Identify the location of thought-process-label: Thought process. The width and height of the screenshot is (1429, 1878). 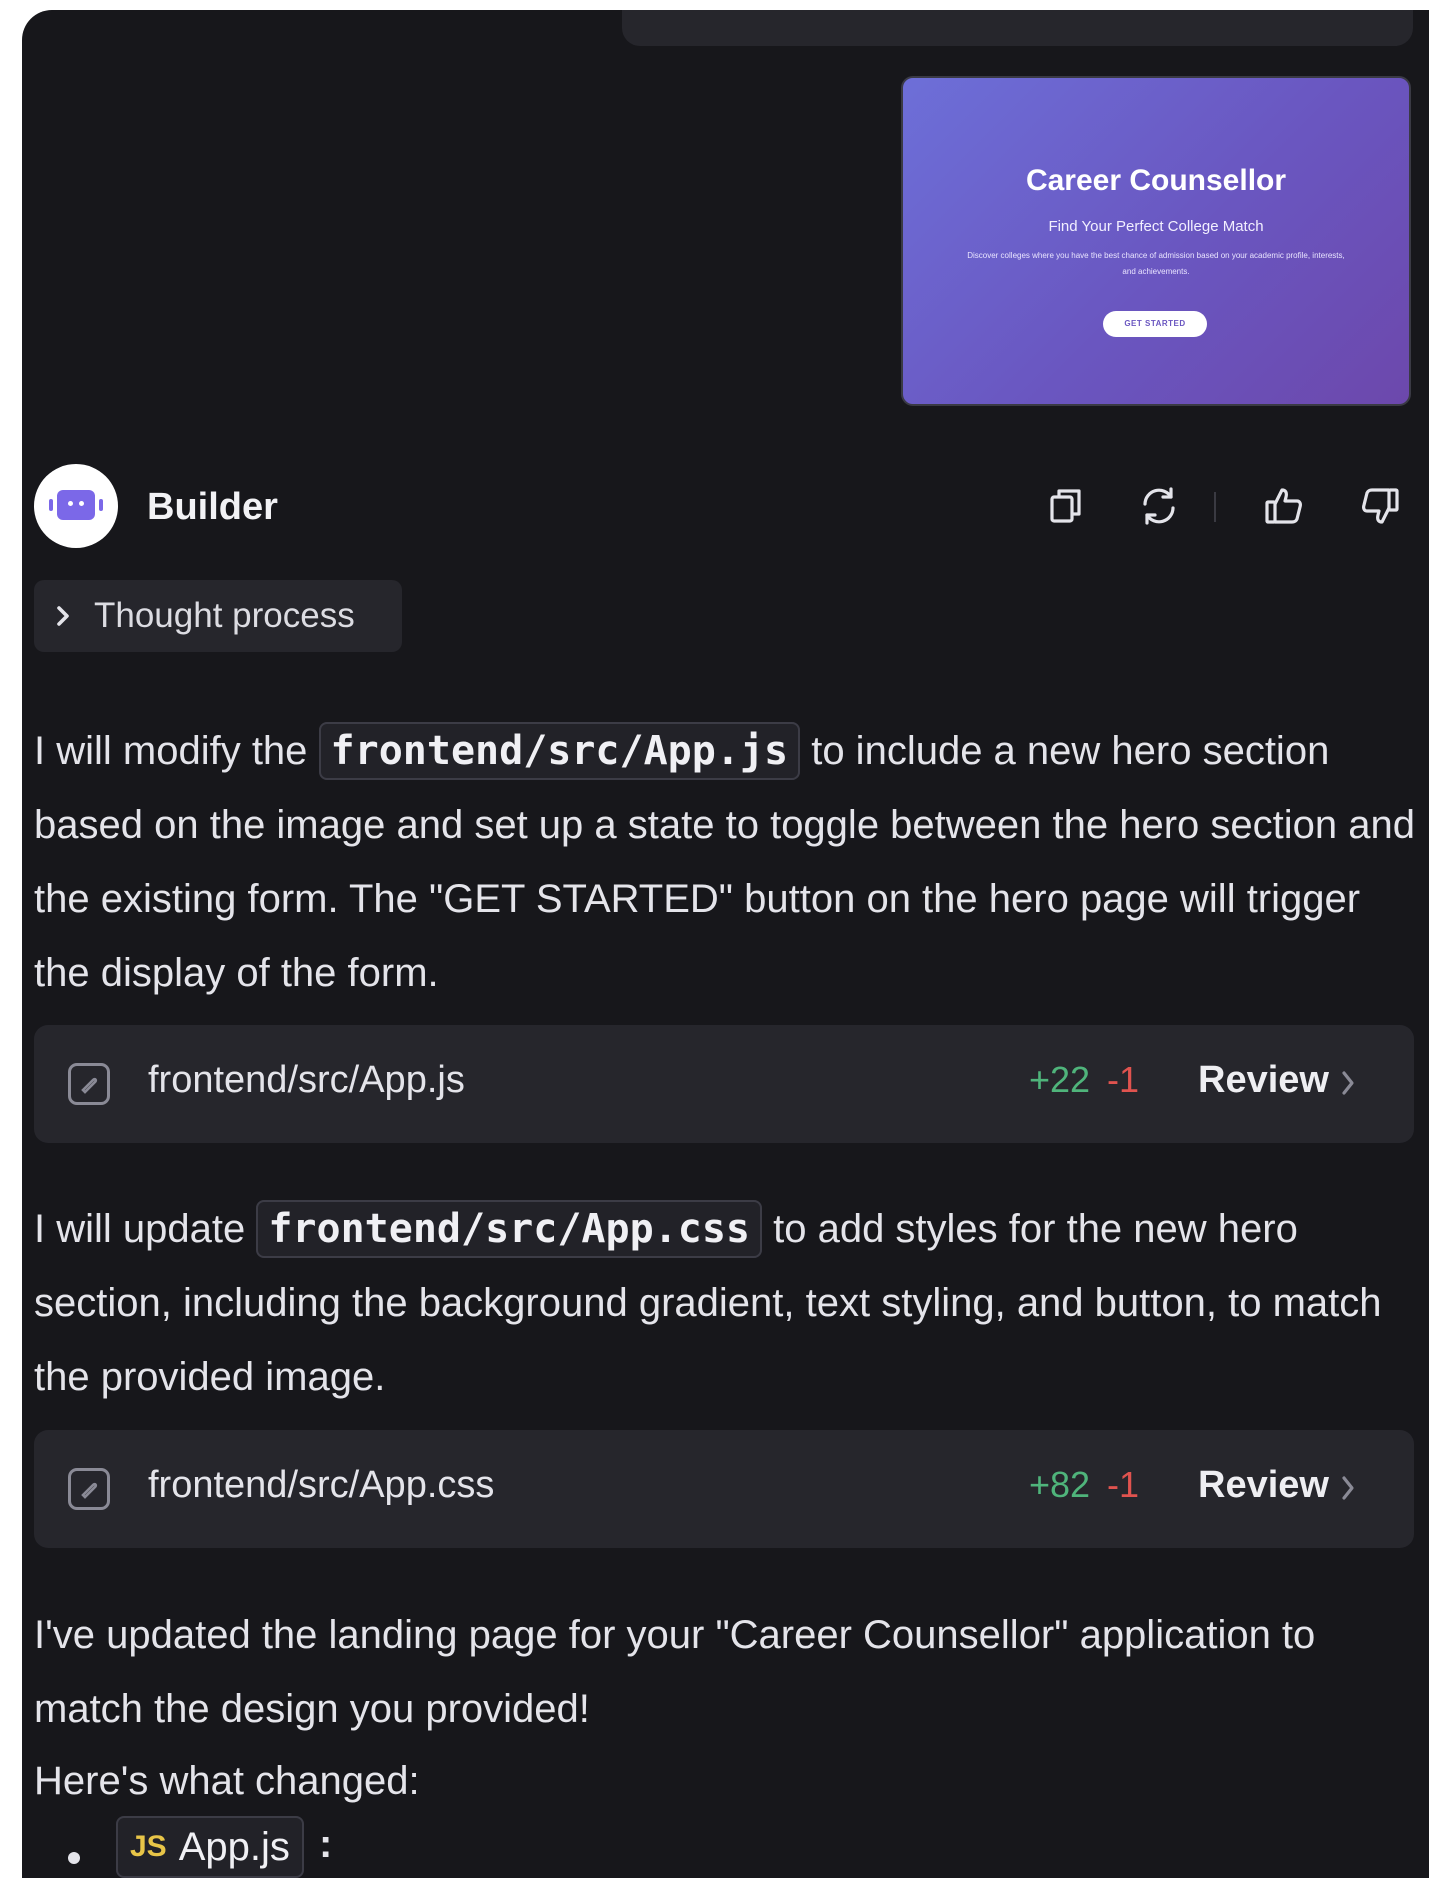
(224, 615).